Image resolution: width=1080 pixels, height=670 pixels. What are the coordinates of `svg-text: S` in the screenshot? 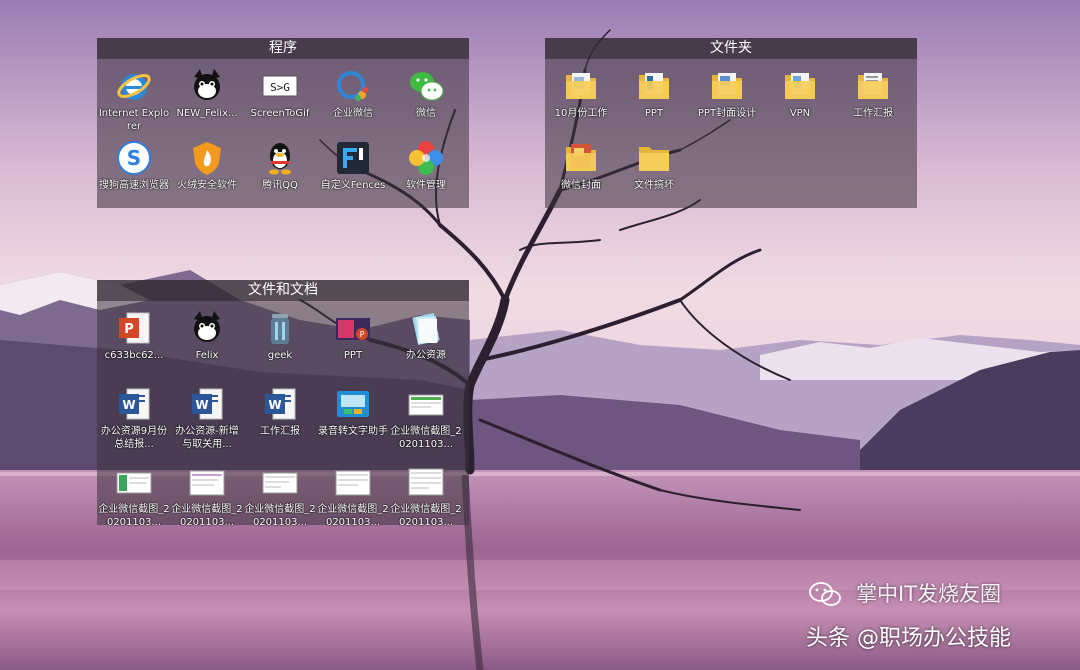 It's located at (134, 158).